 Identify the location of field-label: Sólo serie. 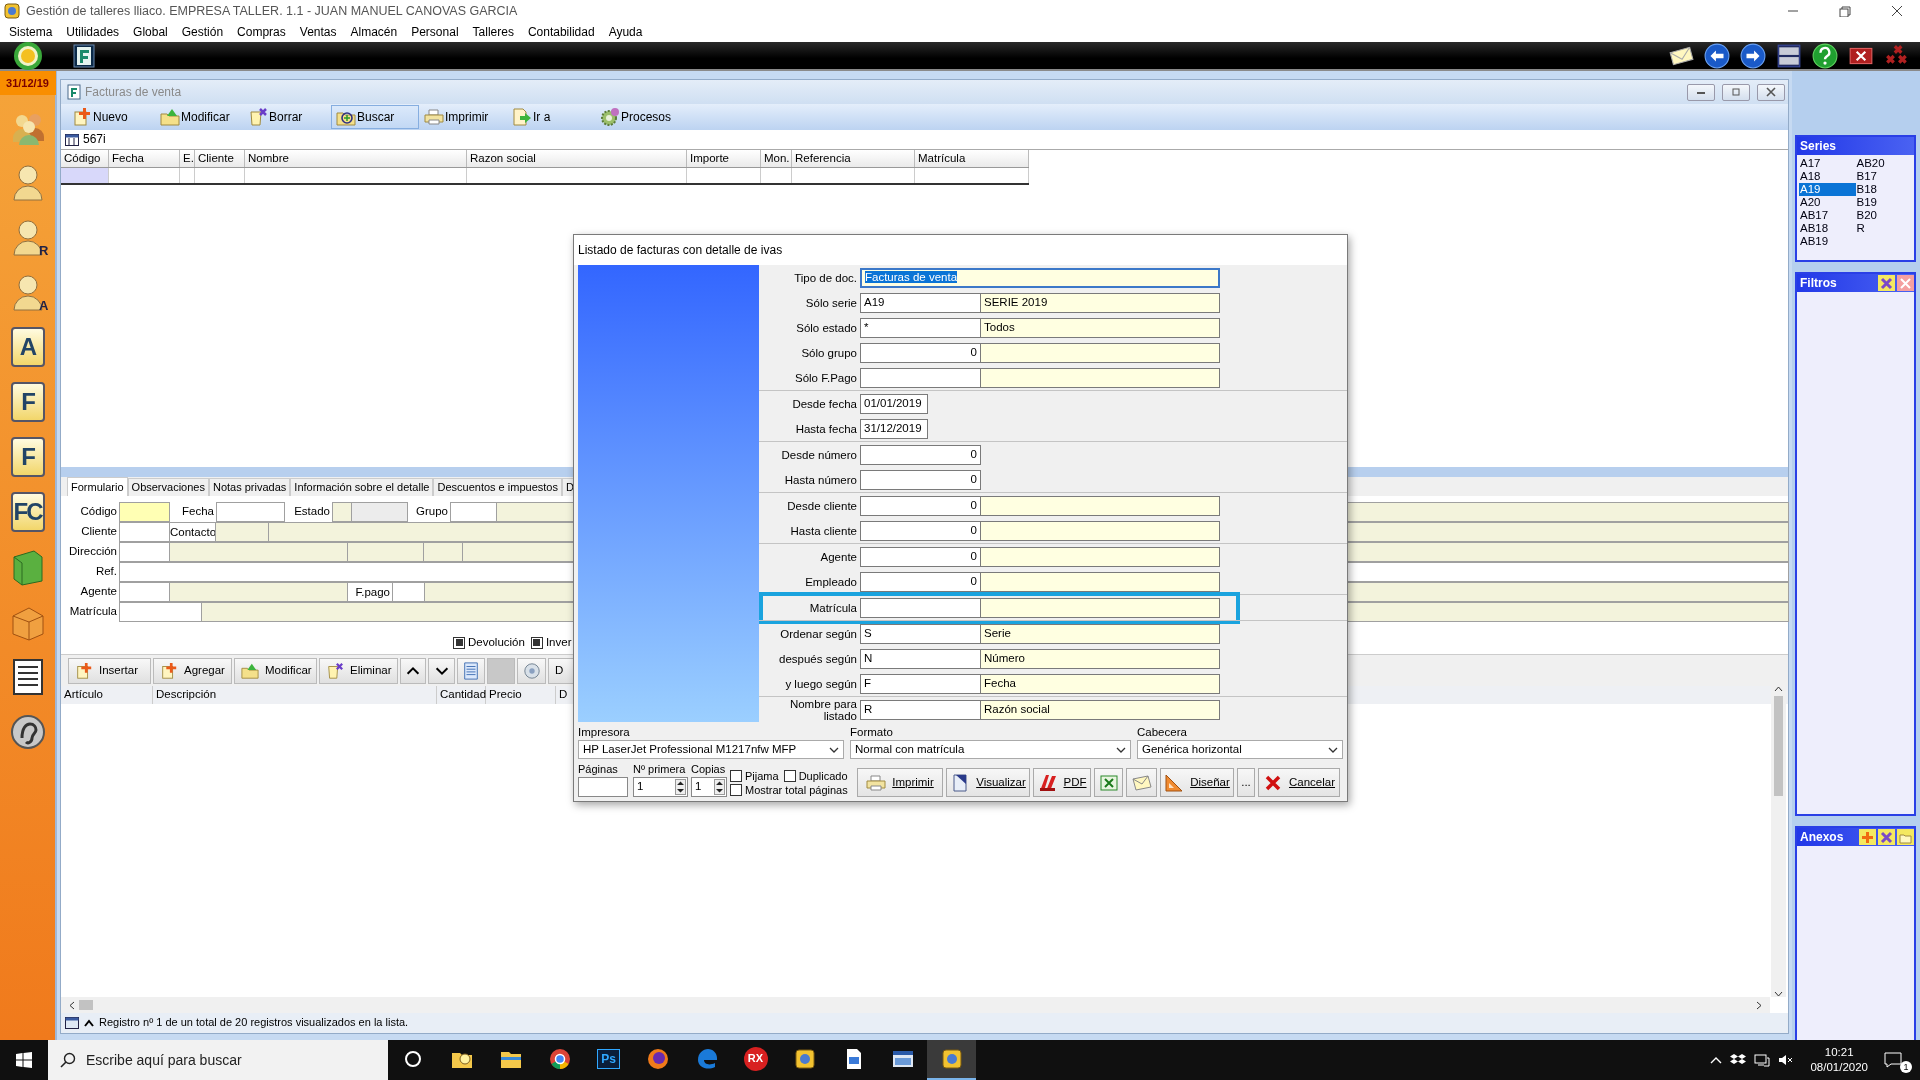
(831, 302).